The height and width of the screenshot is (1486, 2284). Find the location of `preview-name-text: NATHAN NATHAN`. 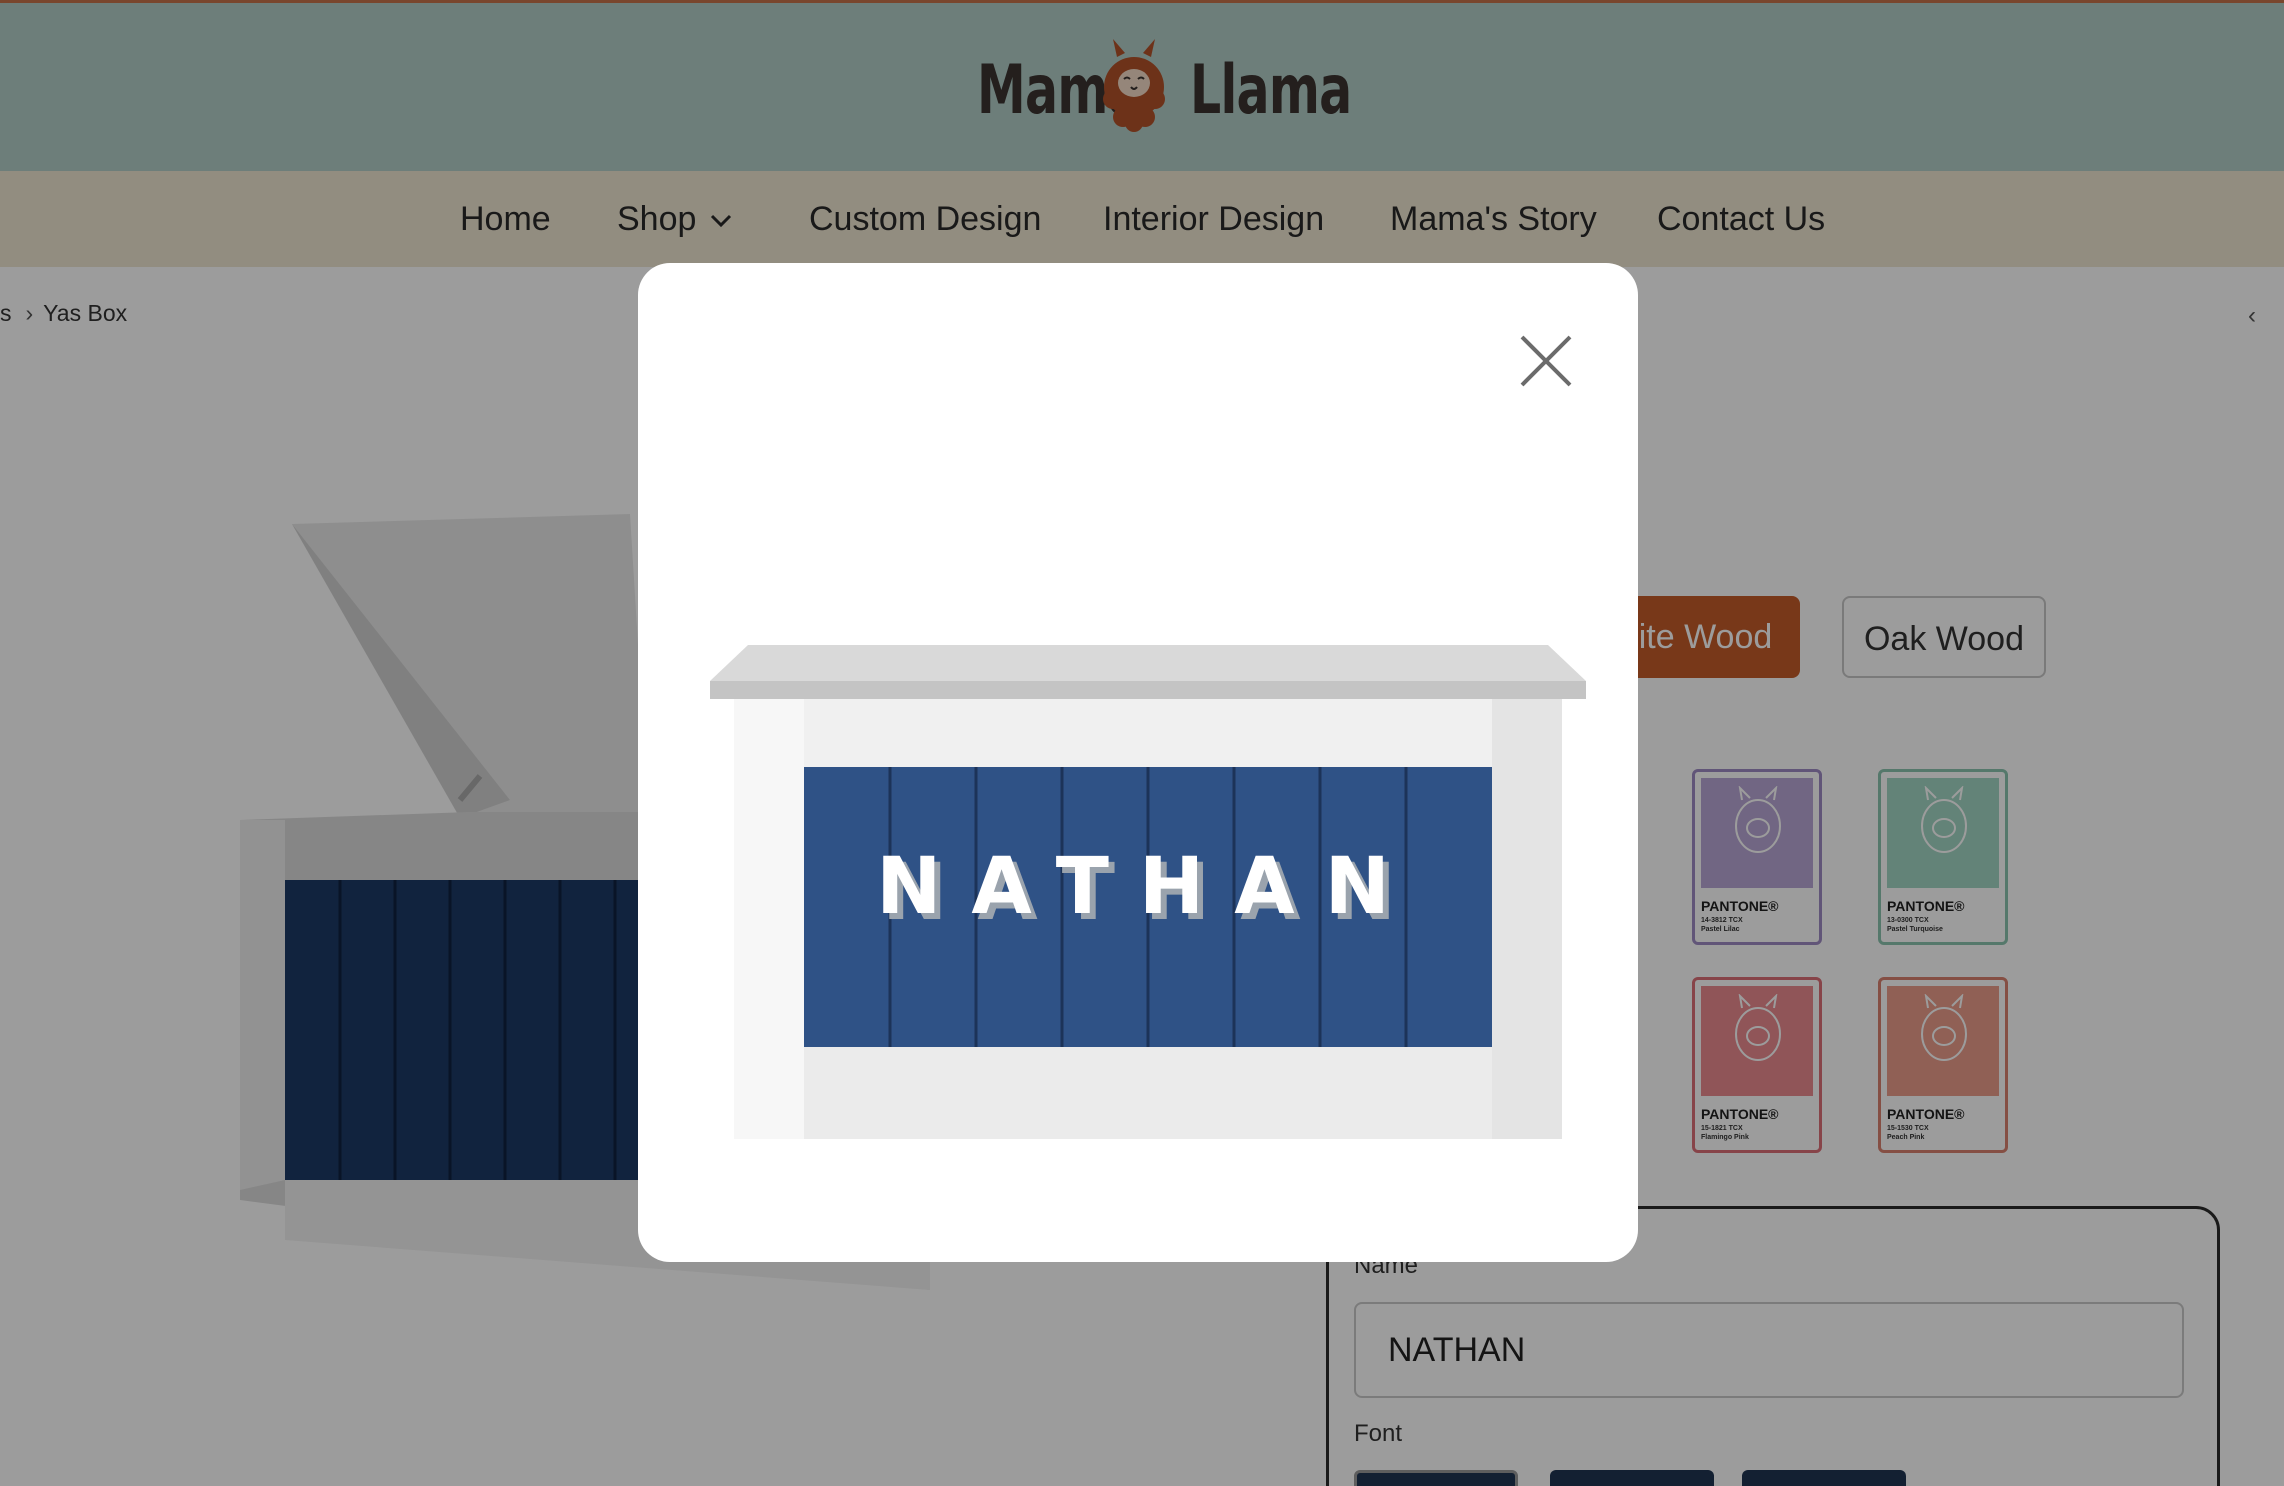

preview-name-text: NATHAN NATHAN is located at coordinates (1148, 890).